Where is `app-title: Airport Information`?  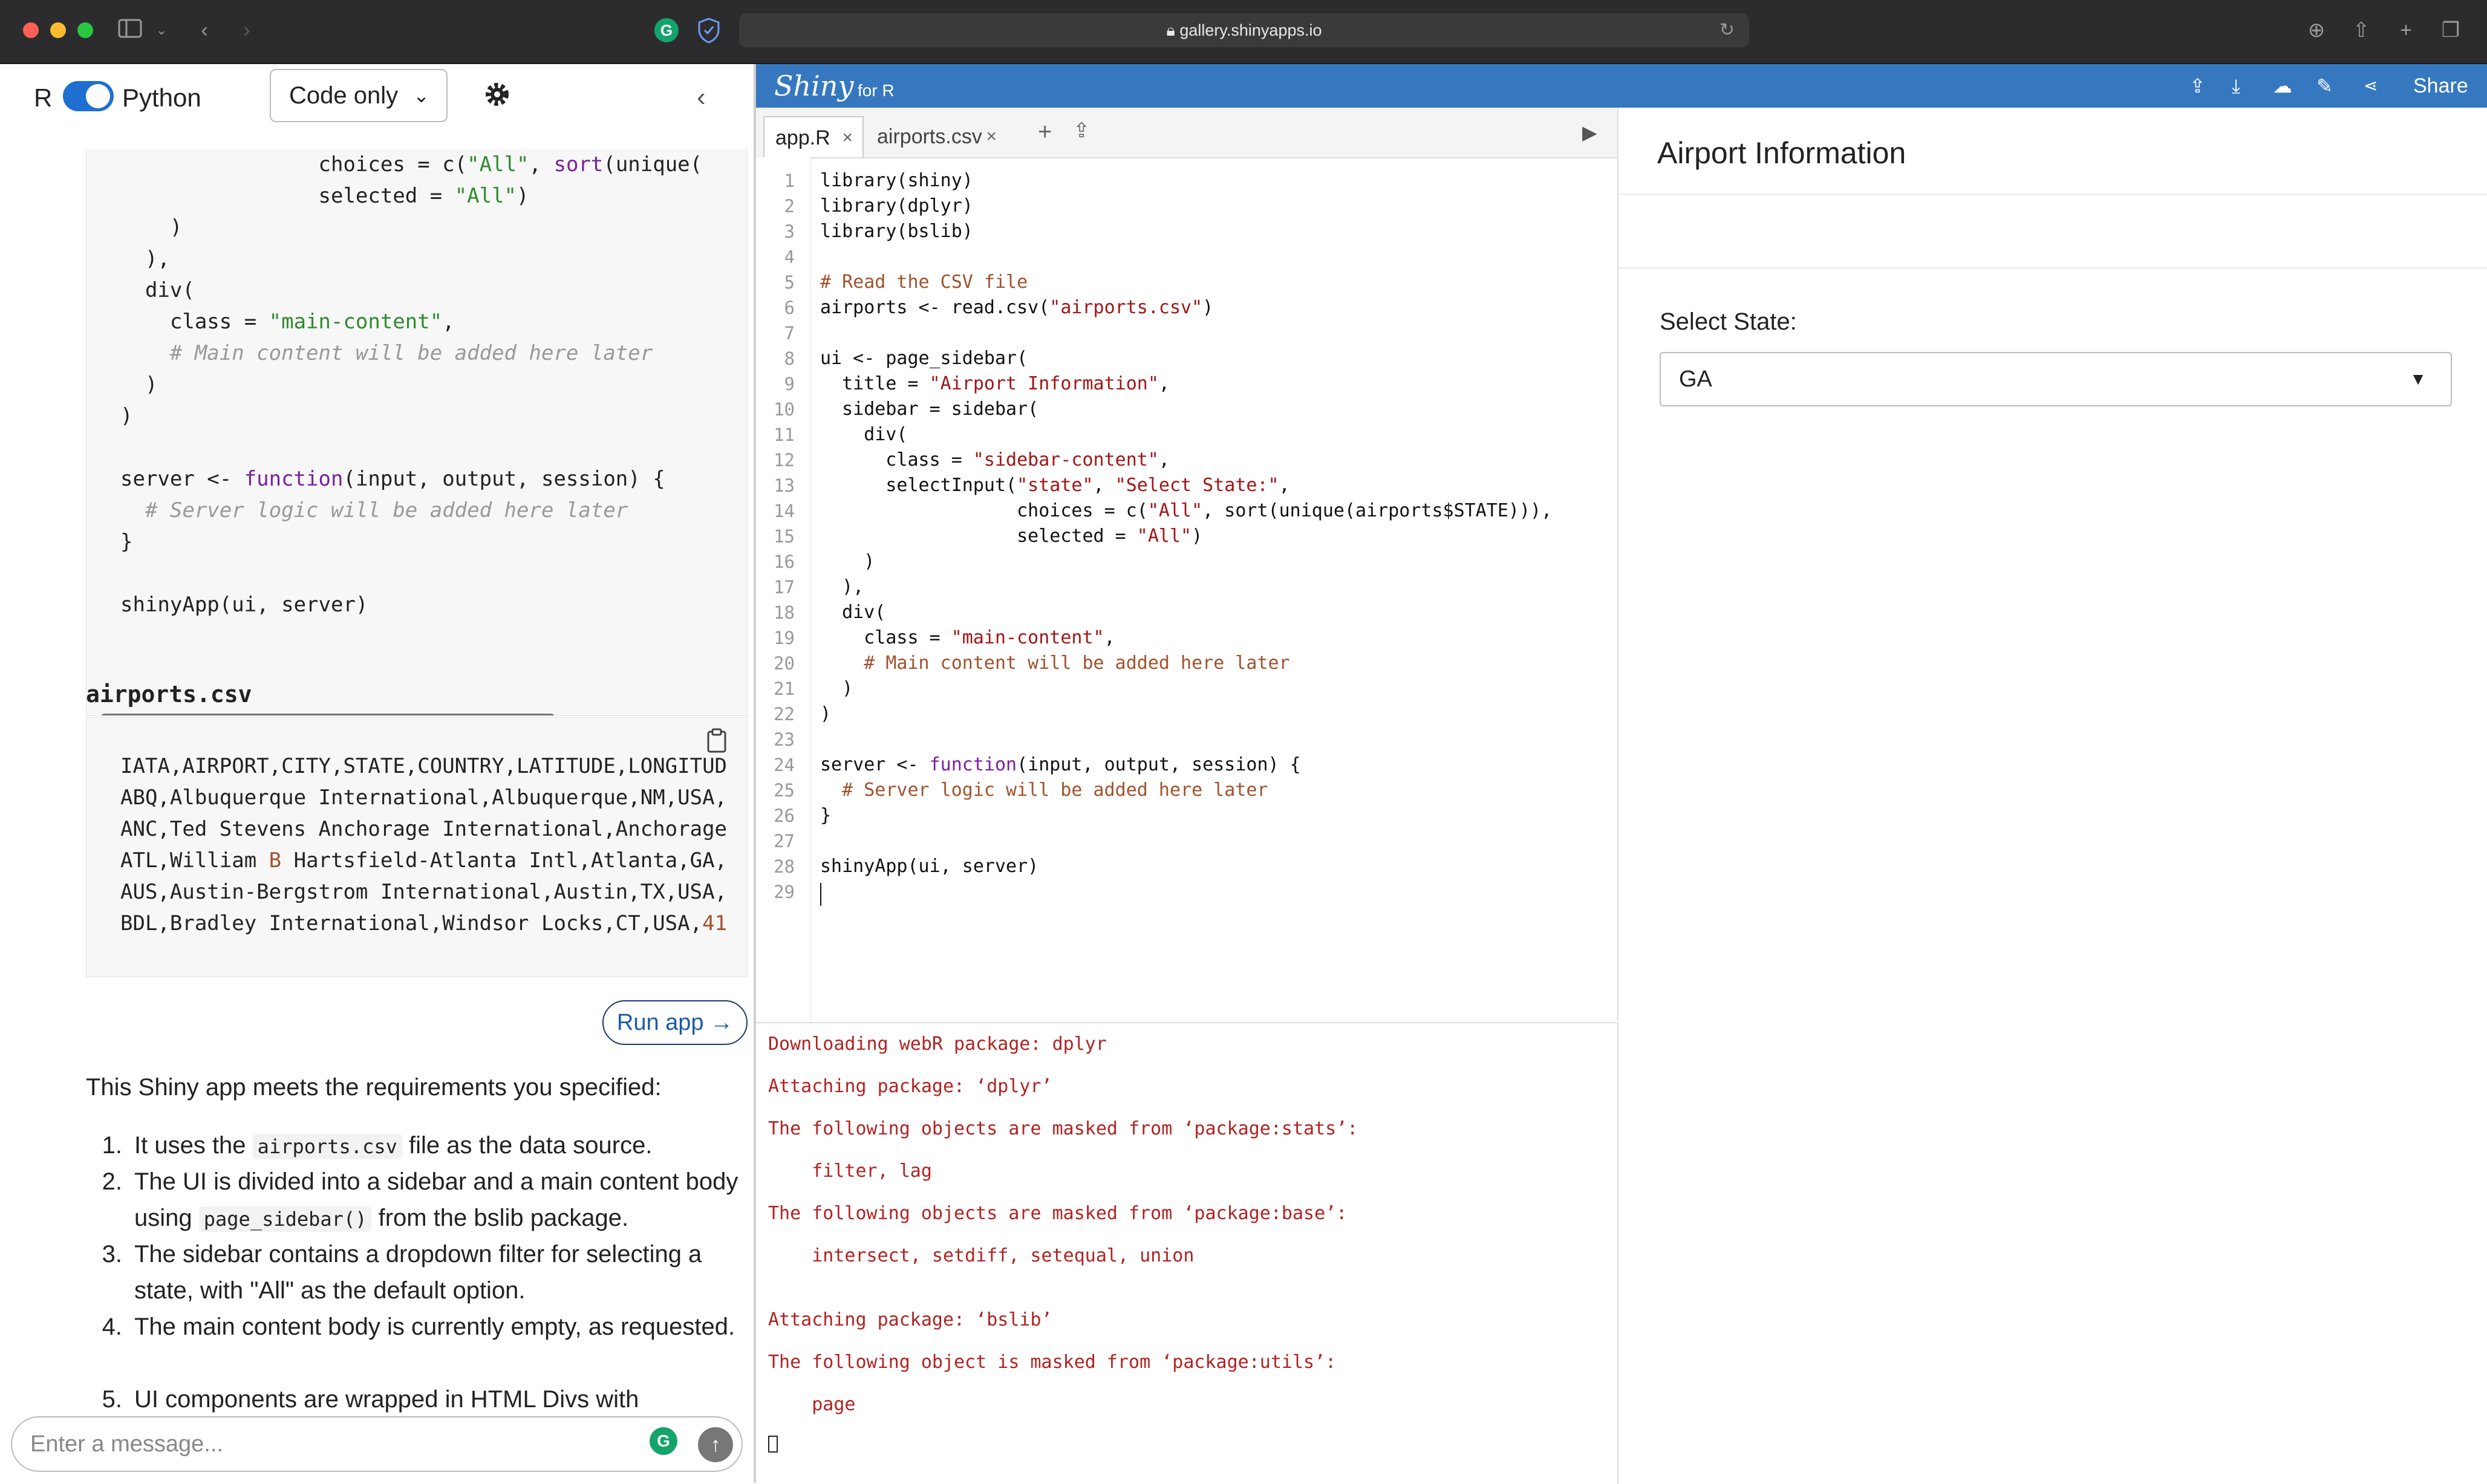
app-title: Airport Information is located at coordinates (1781, 153).